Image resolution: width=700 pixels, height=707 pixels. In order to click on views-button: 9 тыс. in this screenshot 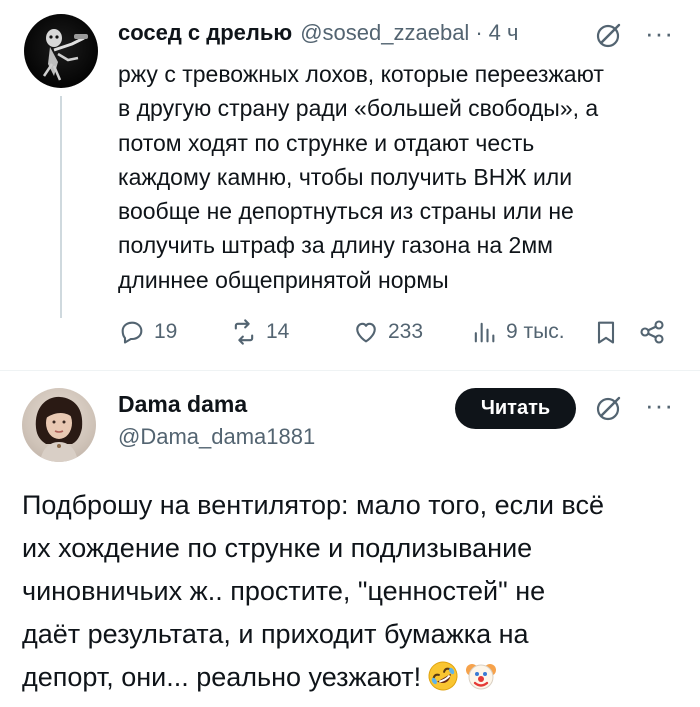, I will do `click(517, 332)`.